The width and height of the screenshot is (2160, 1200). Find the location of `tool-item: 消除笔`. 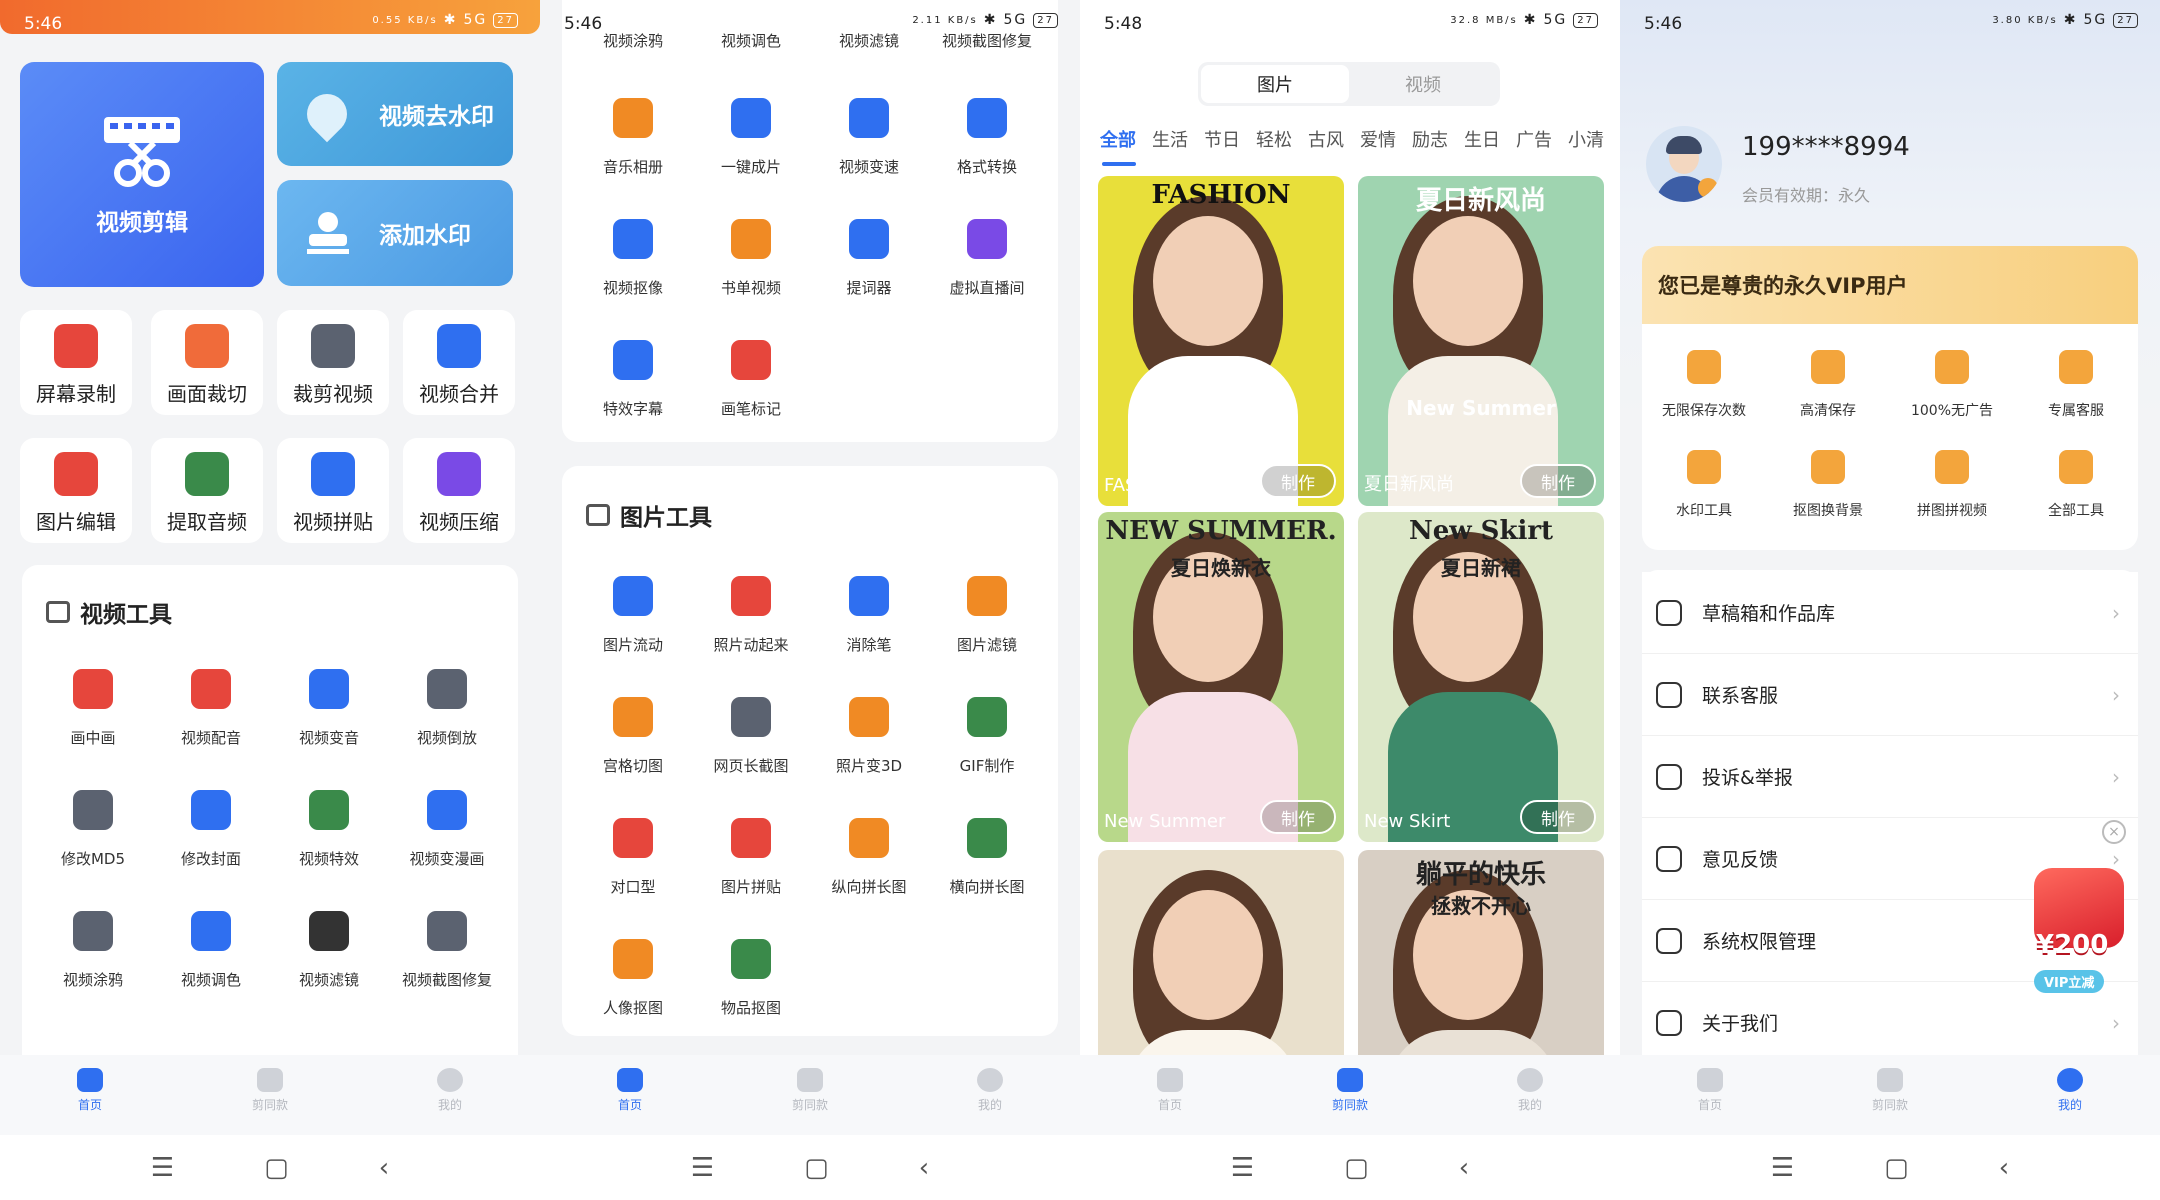

tool-item: 消除笔 is located at coordinates (869, 624).